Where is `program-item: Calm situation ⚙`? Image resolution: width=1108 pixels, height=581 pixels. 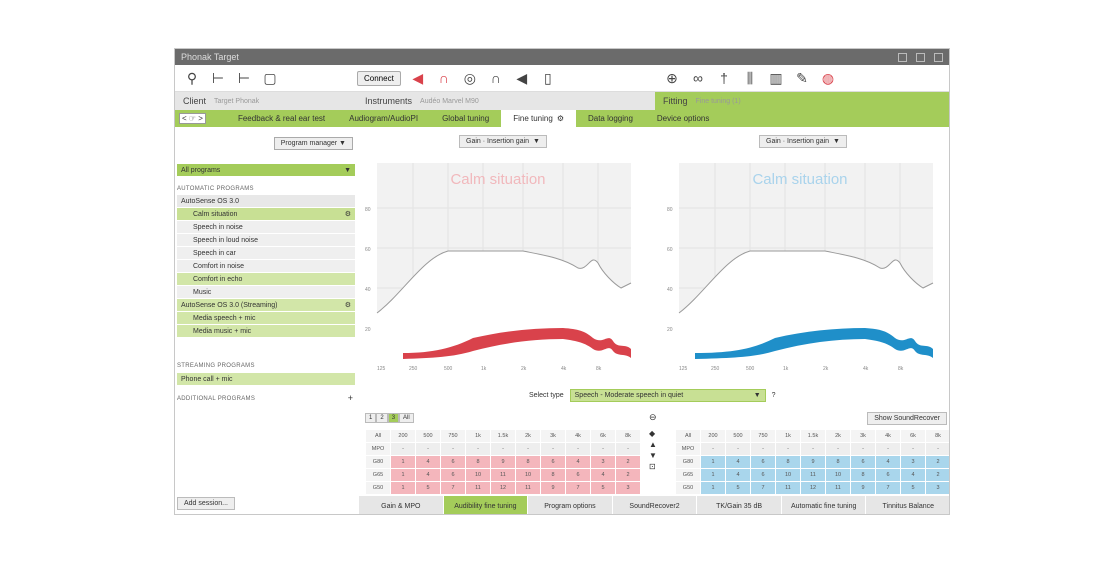 program-item: Calm situation ⚙ is located at coordinates (266, 214).